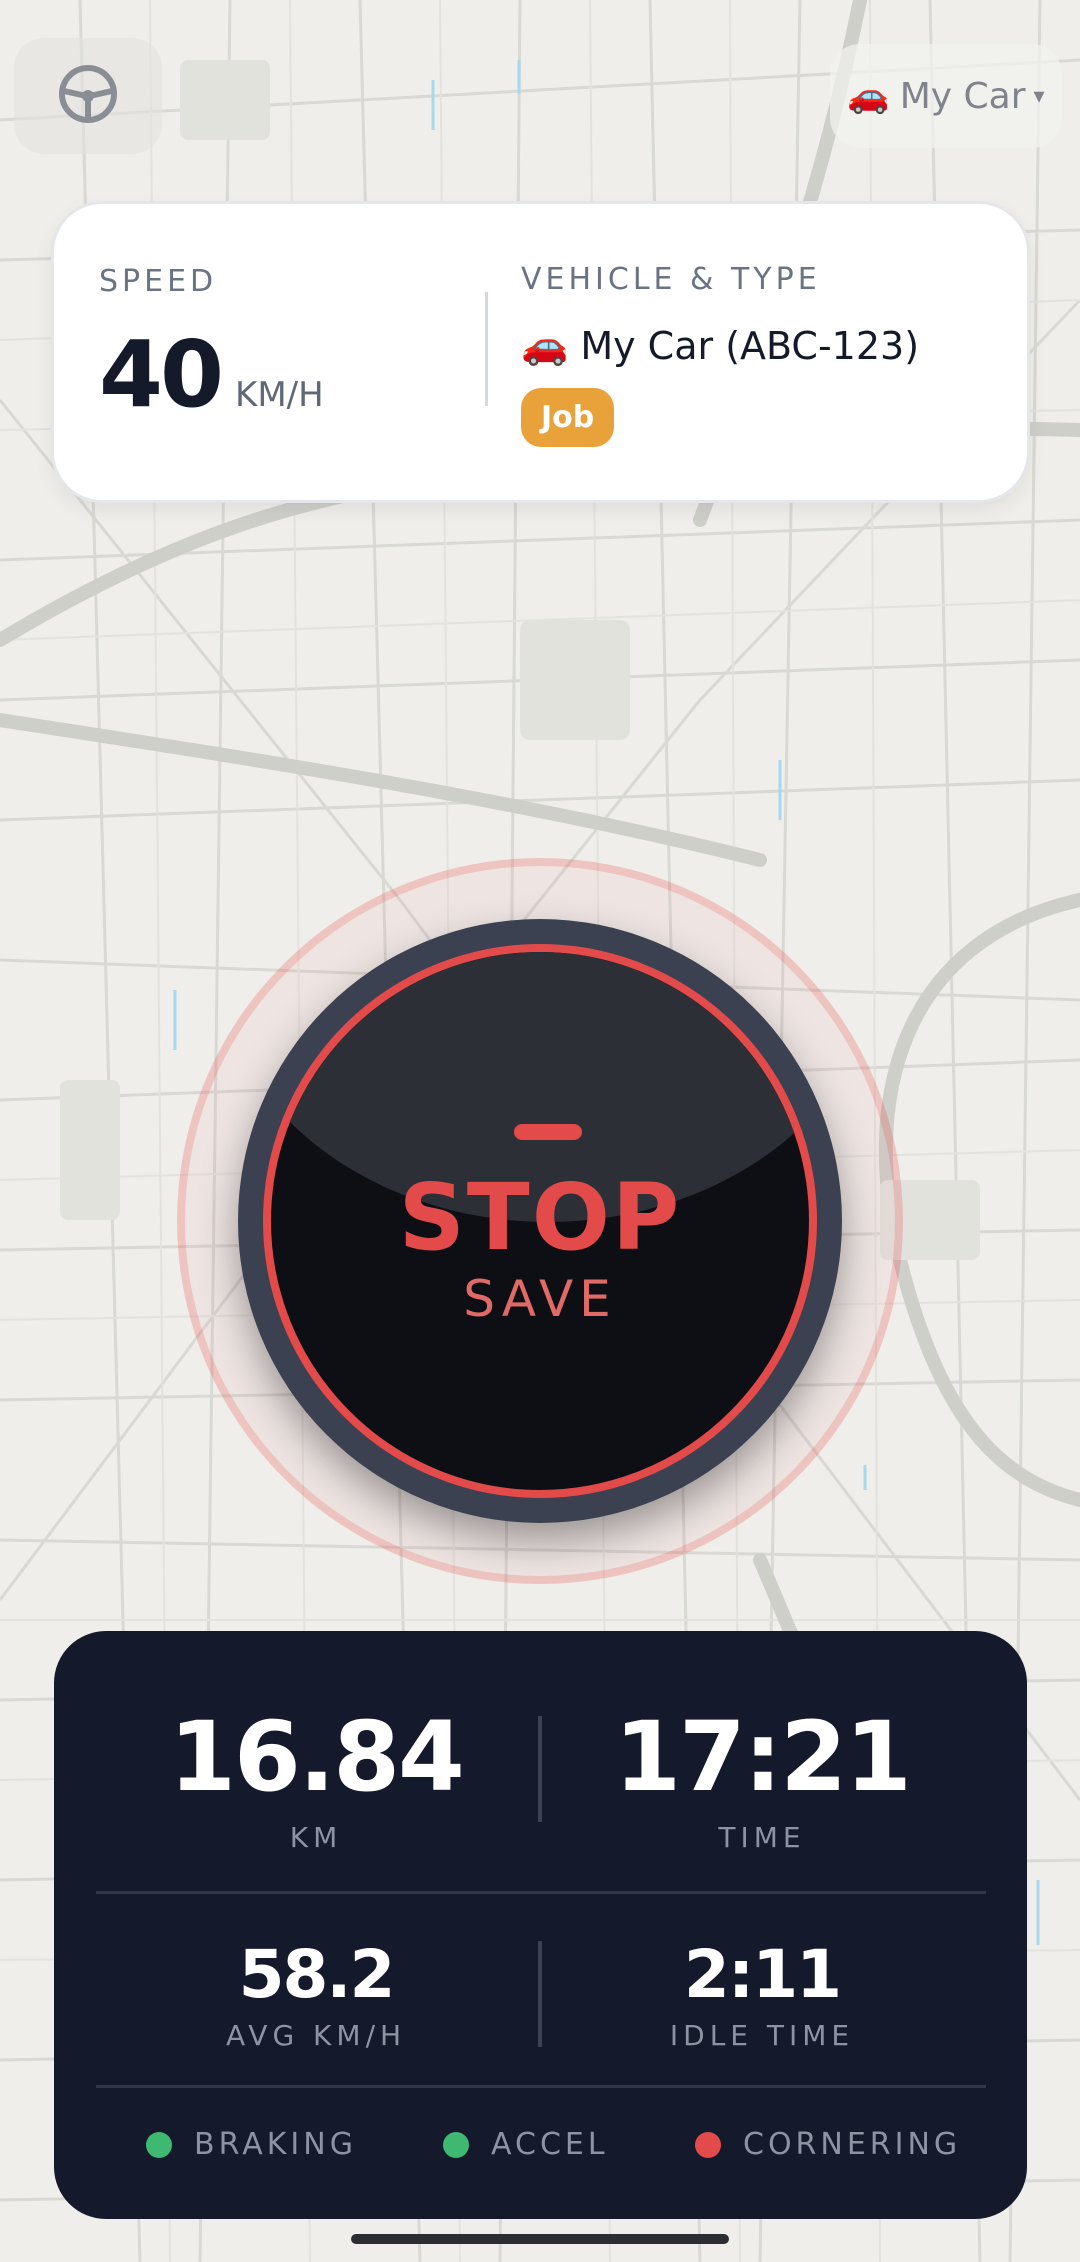 Image resolution: width=1080 pixels, height=2262 pixels. I want to click on time-label: TIME, so click(762, 1837).